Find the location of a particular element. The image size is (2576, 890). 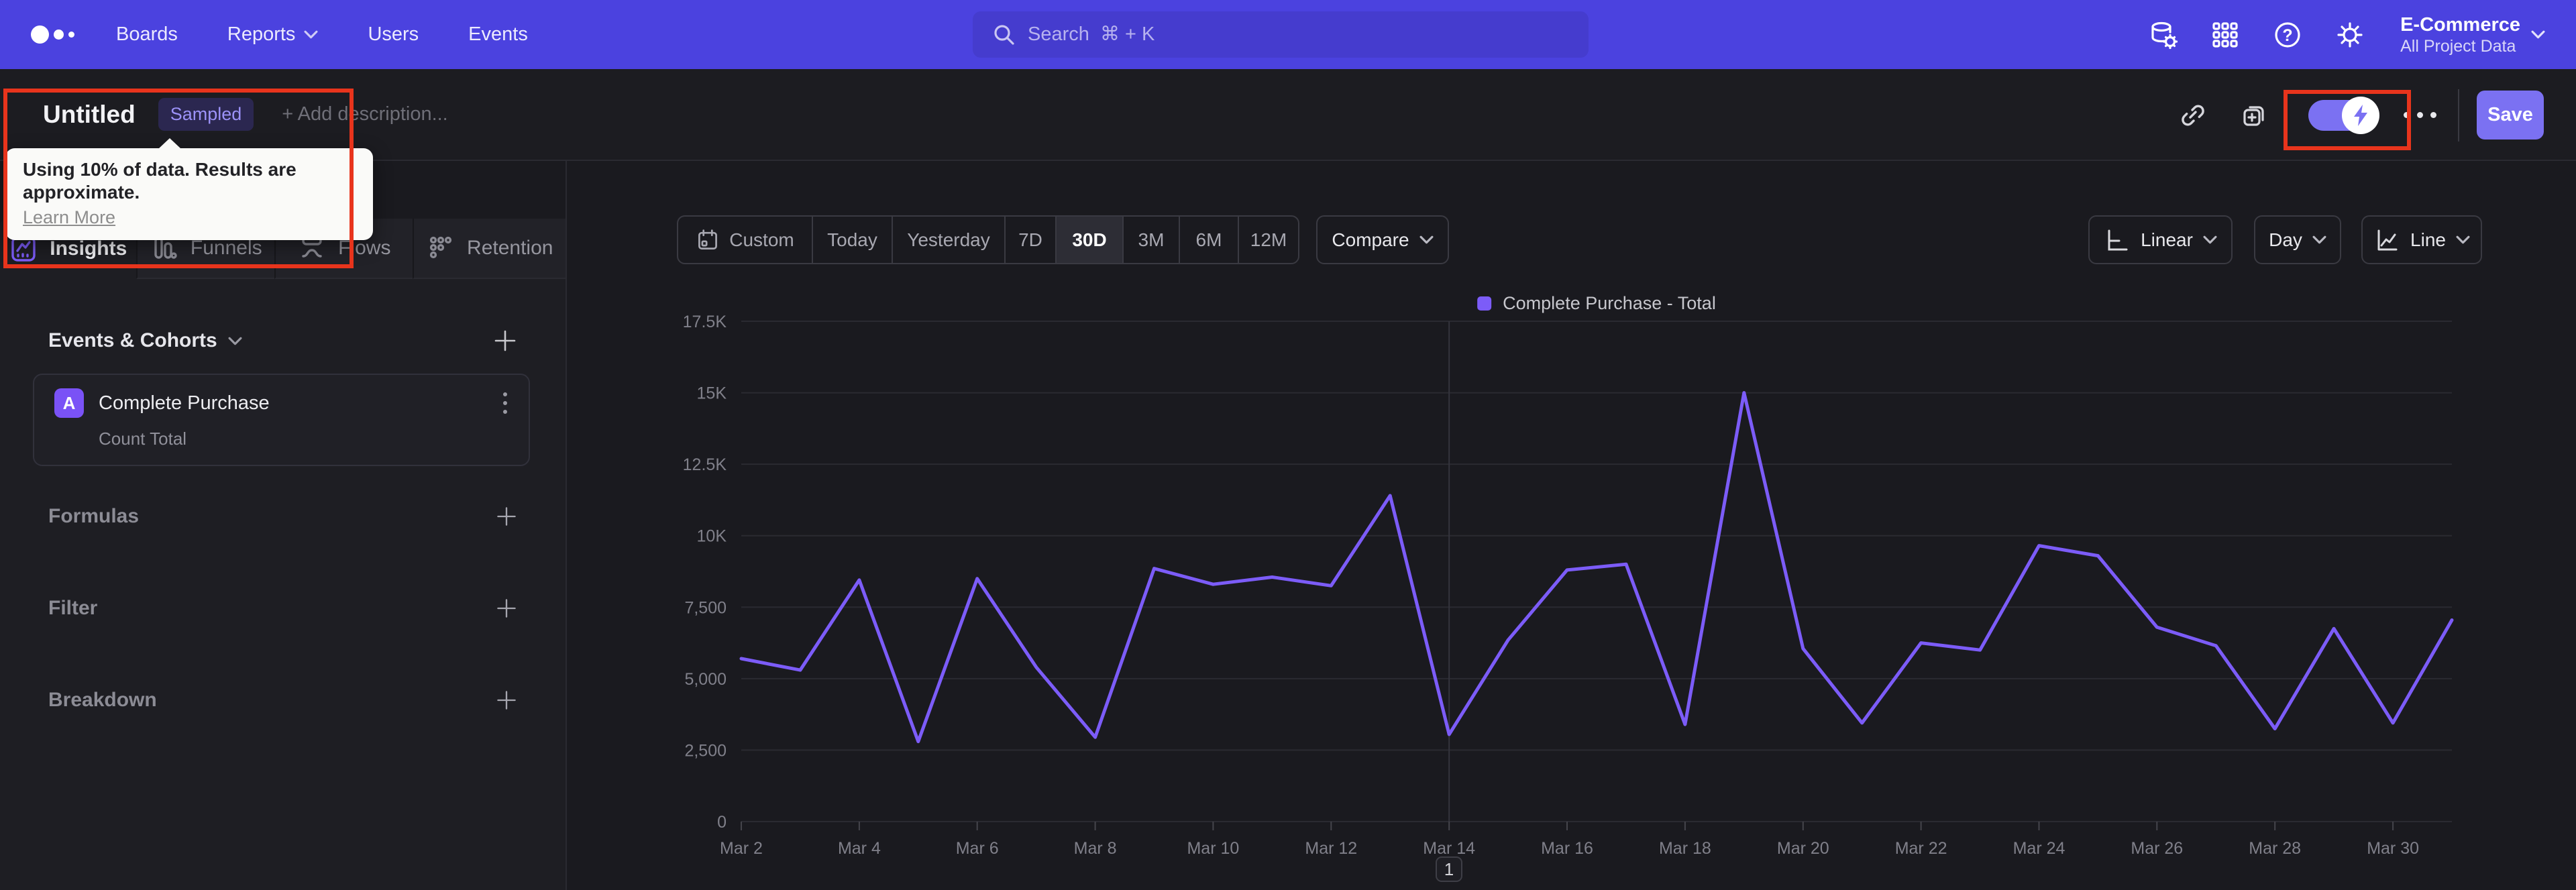

svg-text: Mar 20 is located at coordinates (1803, 848).